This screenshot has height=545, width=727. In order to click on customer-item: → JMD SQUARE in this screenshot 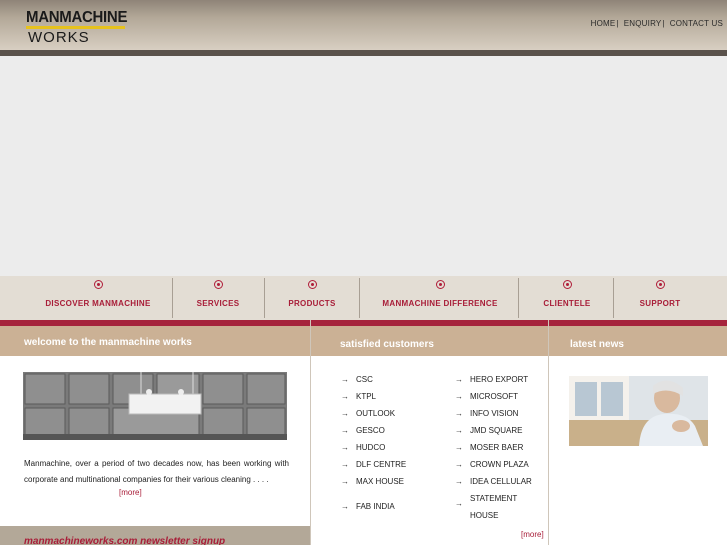, I will do `click(493, 434)`.